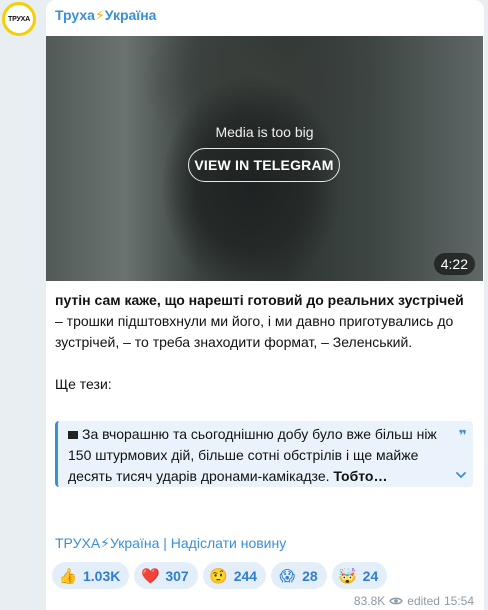 This screenshot has height=610, width=488. I want to click on message-time: 15:54, so click(458, 601).